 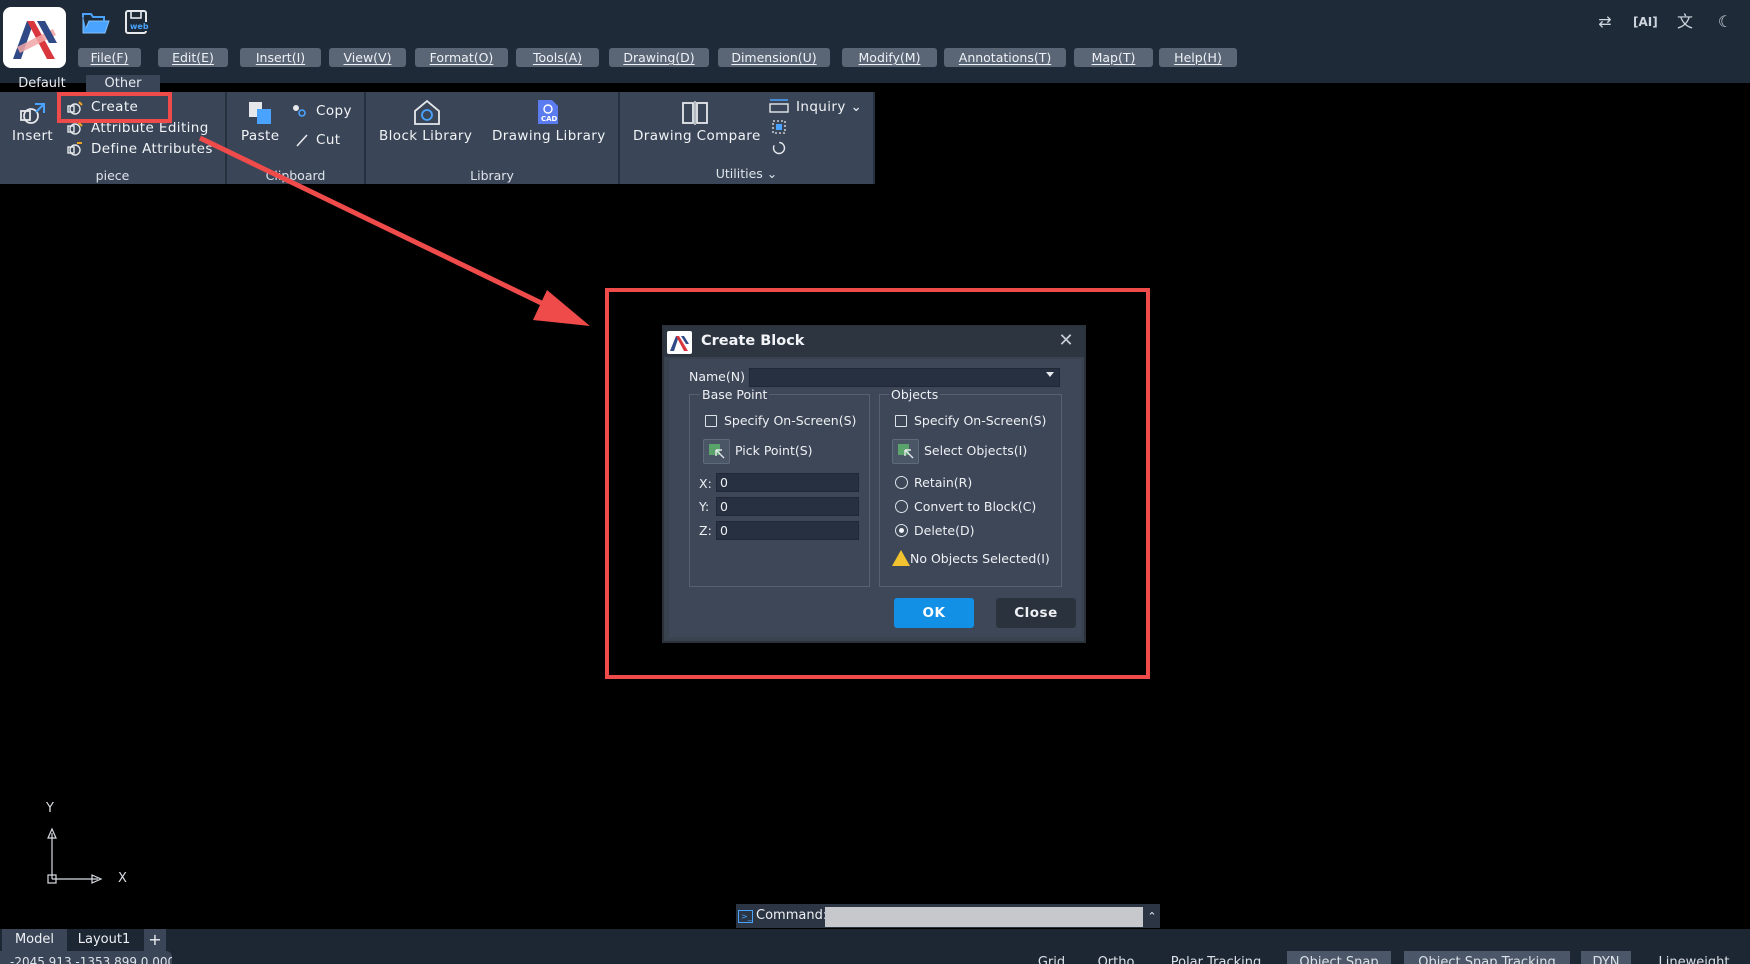 What do you see at coordinates (492, 175) in the screenshot?
I see `panel-title-library: Library` at bounding box center [492, 175].